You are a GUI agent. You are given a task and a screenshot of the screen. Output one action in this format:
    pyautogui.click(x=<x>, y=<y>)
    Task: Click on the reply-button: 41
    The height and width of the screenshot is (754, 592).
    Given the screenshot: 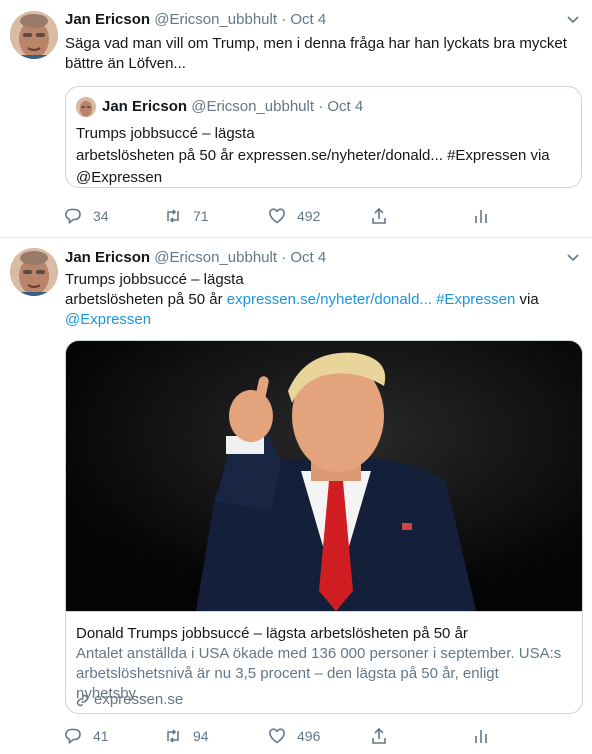 What is the action you would take?
    pyautogui.click(x=86, y=736)
    